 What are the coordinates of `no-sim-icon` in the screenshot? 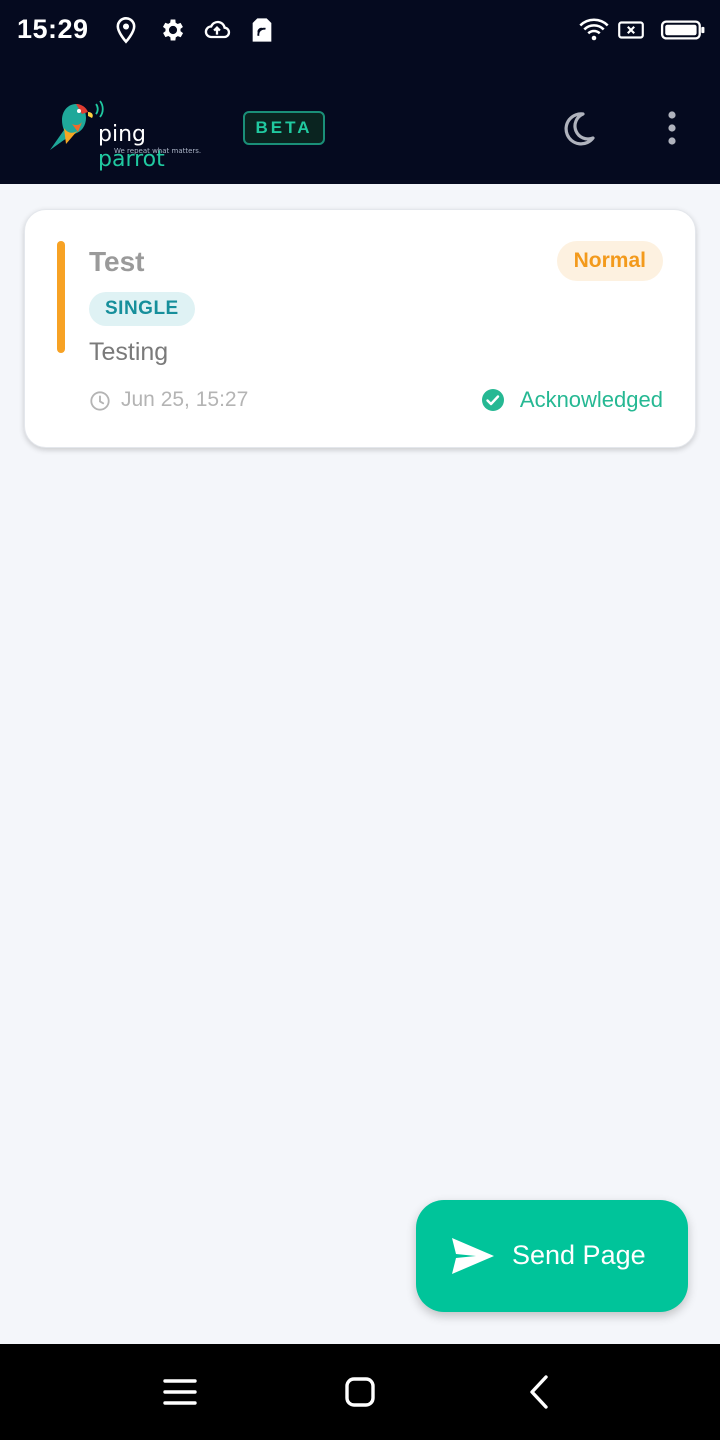 It's located at (631, 30).